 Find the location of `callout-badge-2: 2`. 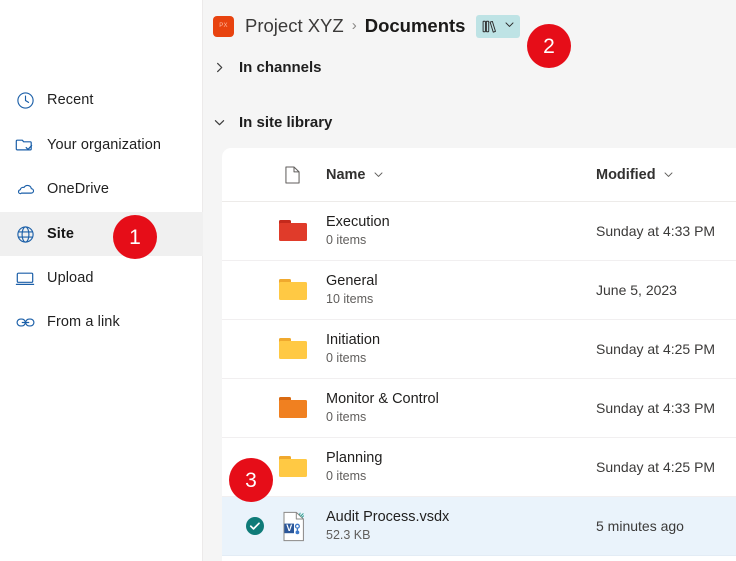

callout-badge-2: 2 is located at coordinates (549, 46).